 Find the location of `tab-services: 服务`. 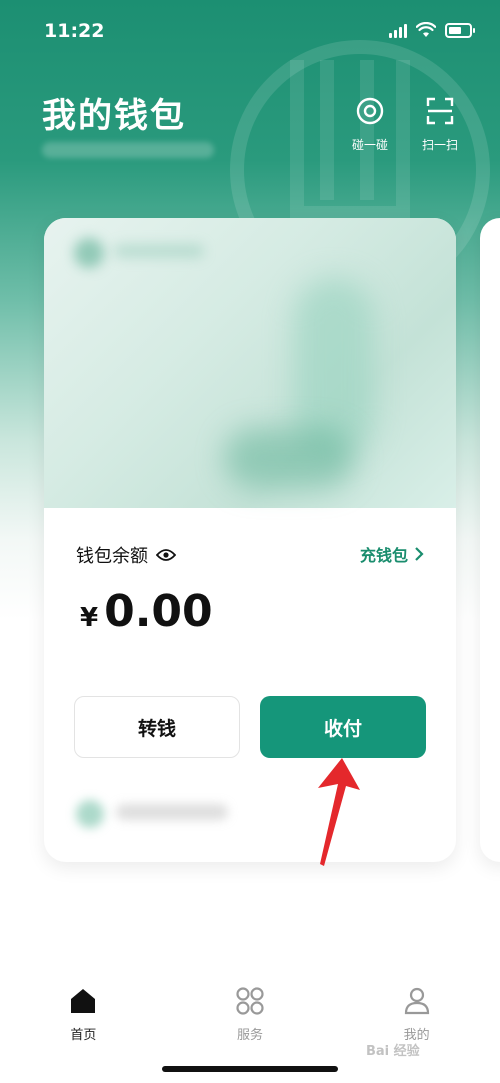

tab-services: 服务 is located at coordinates (250, 1010).